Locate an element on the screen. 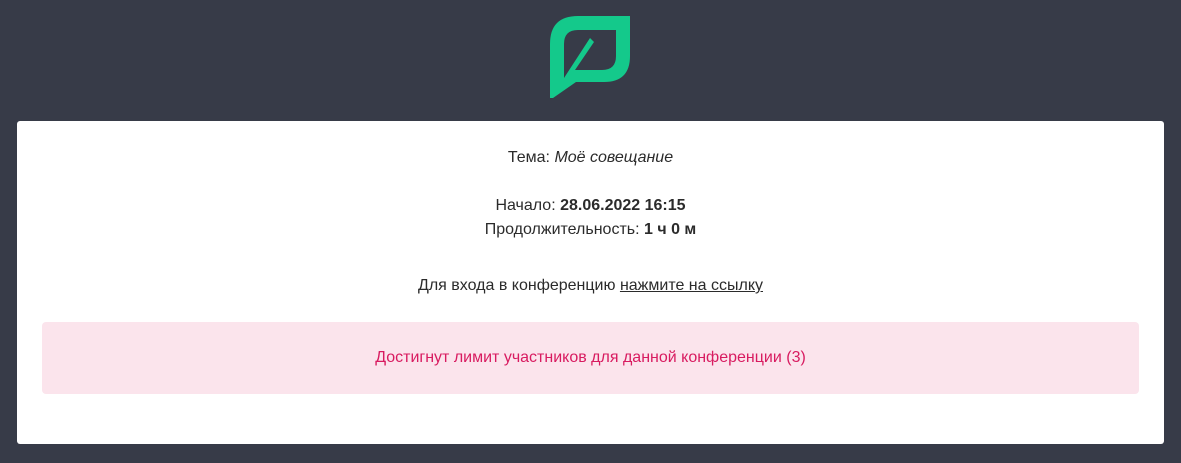 The height and width of the screenshot is (463, 1181). topic-value: Моё совещание is located at coordinates (614, 157).